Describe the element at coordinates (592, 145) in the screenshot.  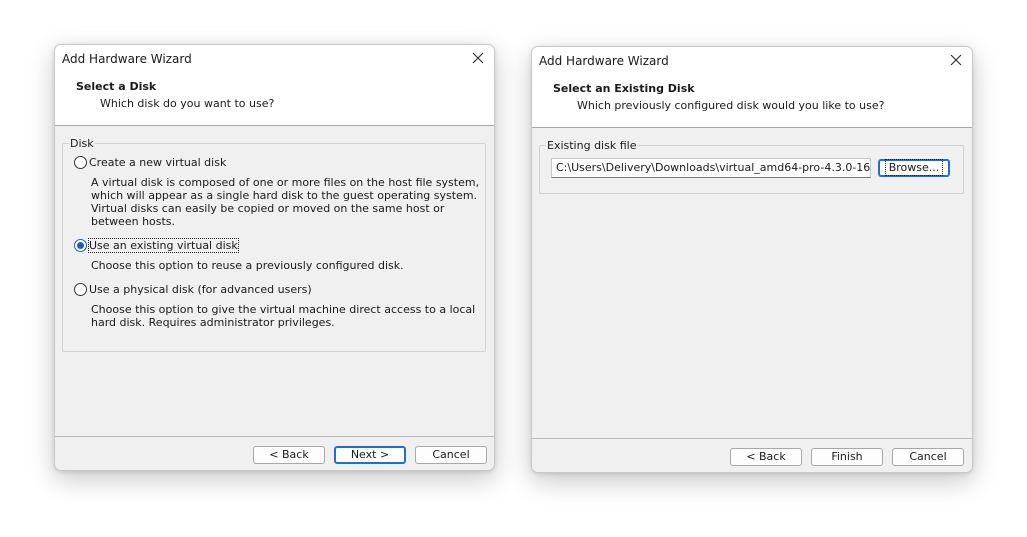
I see `existing-disk-file-label: Existing disk file` at that location.